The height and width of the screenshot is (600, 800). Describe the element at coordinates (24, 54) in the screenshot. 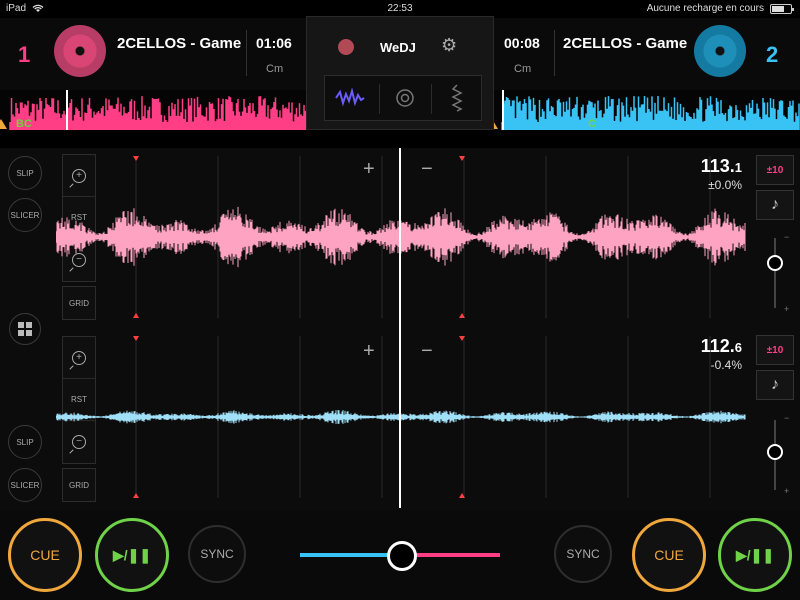

I see `deck1-number: 1` at that location.